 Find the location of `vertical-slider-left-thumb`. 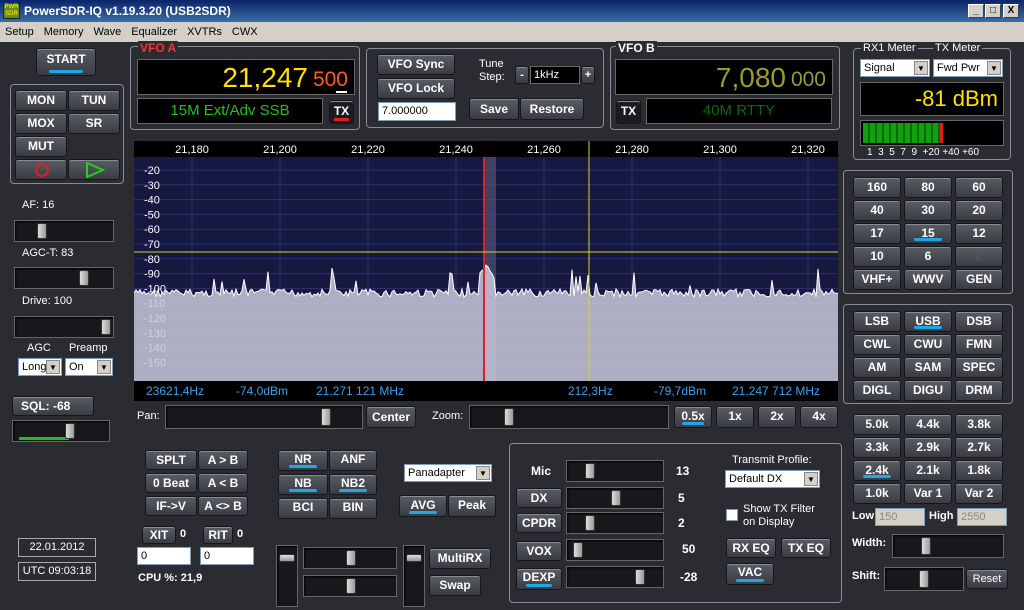

vertical-slider-left-thumb is located at coordinates (287, 558).